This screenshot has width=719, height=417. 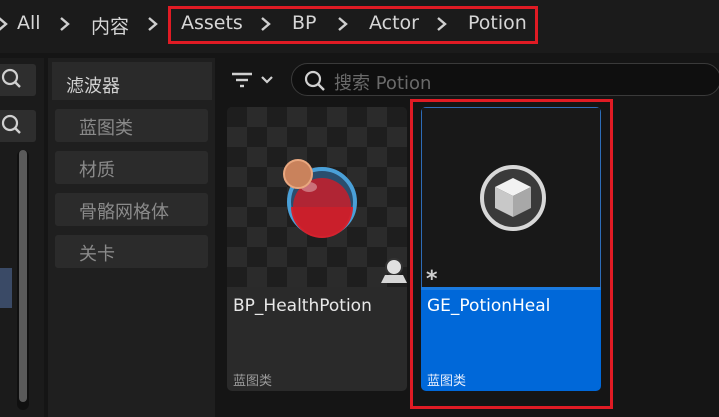 I want to click on filter-header: 滤波器, so click(x=132, y=81).